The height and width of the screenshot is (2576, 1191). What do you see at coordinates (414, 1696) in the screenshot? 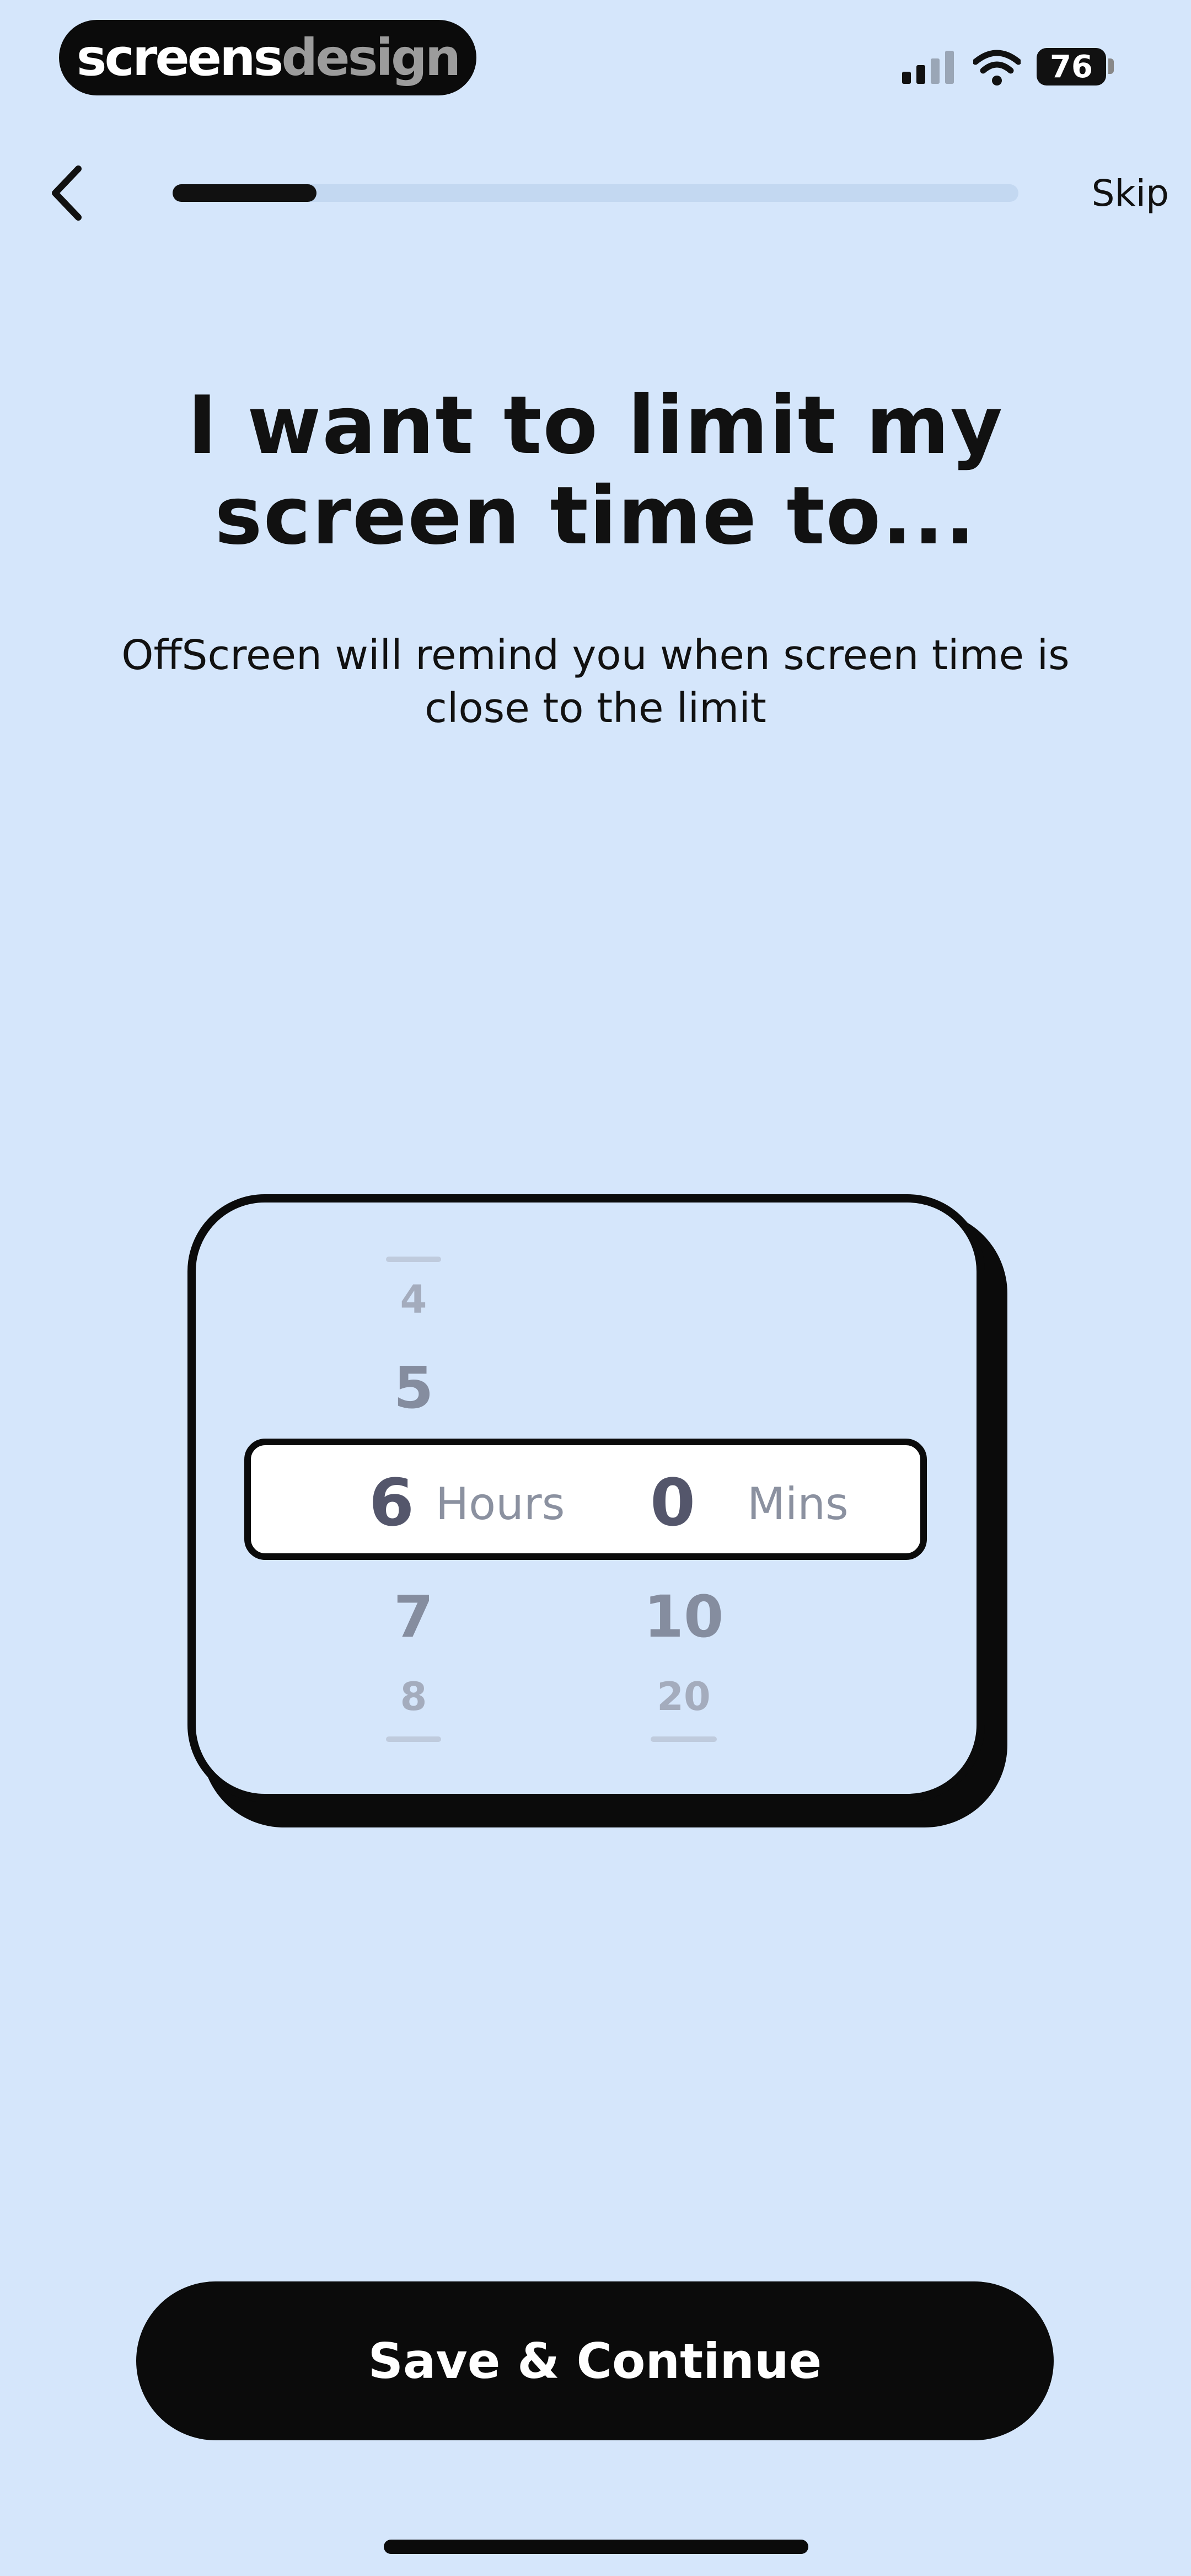
I see `hours-option: 8` at bounding box center [414, 1696].